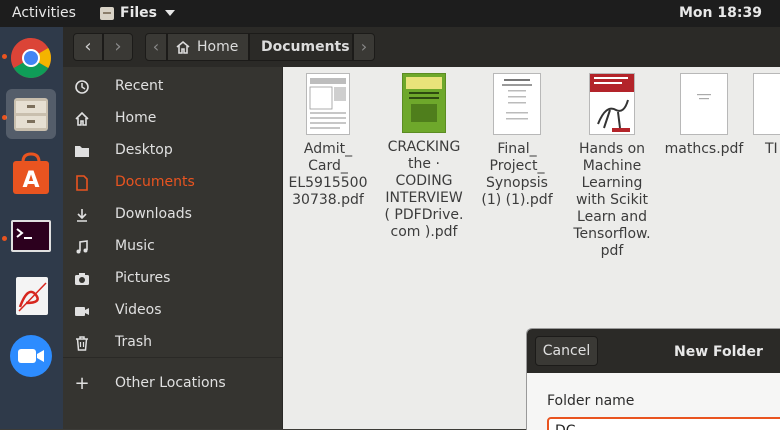 The image size is (780, 430). What do you see at coordinates (82, 343) in the screenshot?
I see `trash-icon` at bounding box center [82, 343].